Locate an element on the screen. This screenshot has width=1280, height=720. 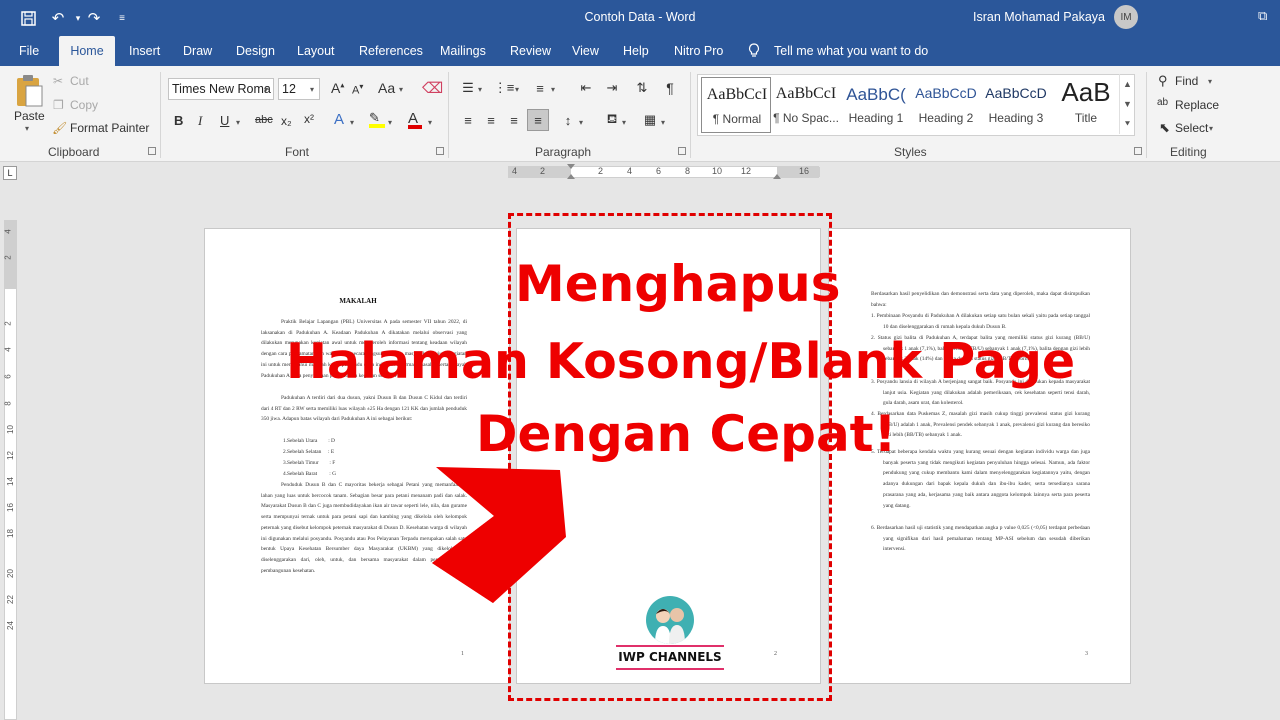
overlay-title-line-3: Dengan Cepat! is located at coordinates (686, 434).